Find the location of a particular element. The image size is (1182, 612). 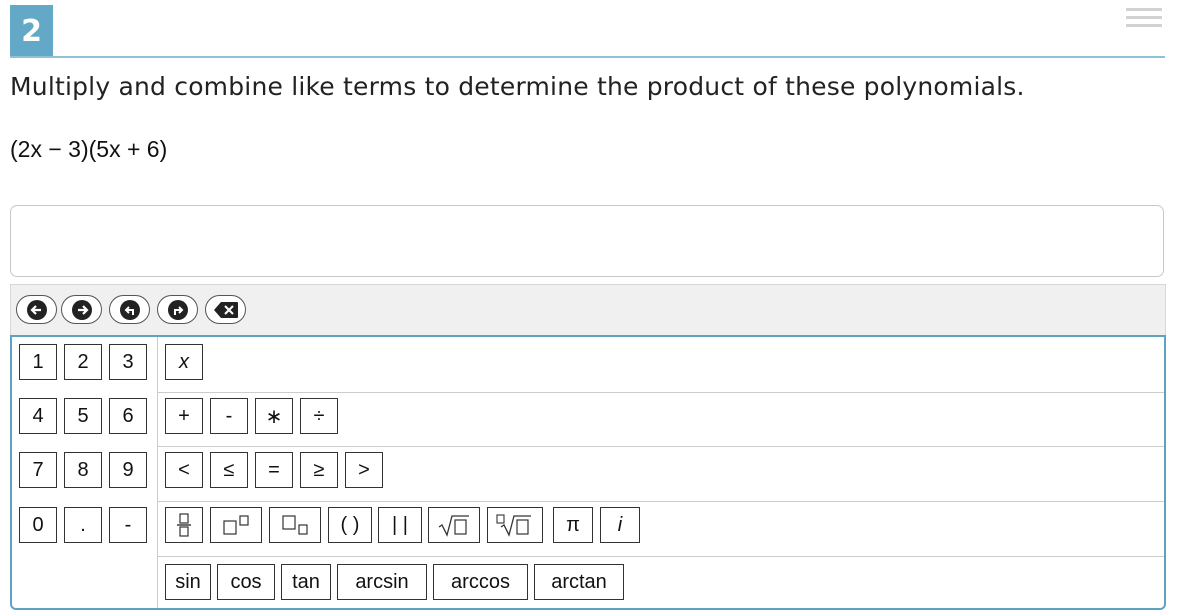

key-x: x is located at coordinates (184, 362).